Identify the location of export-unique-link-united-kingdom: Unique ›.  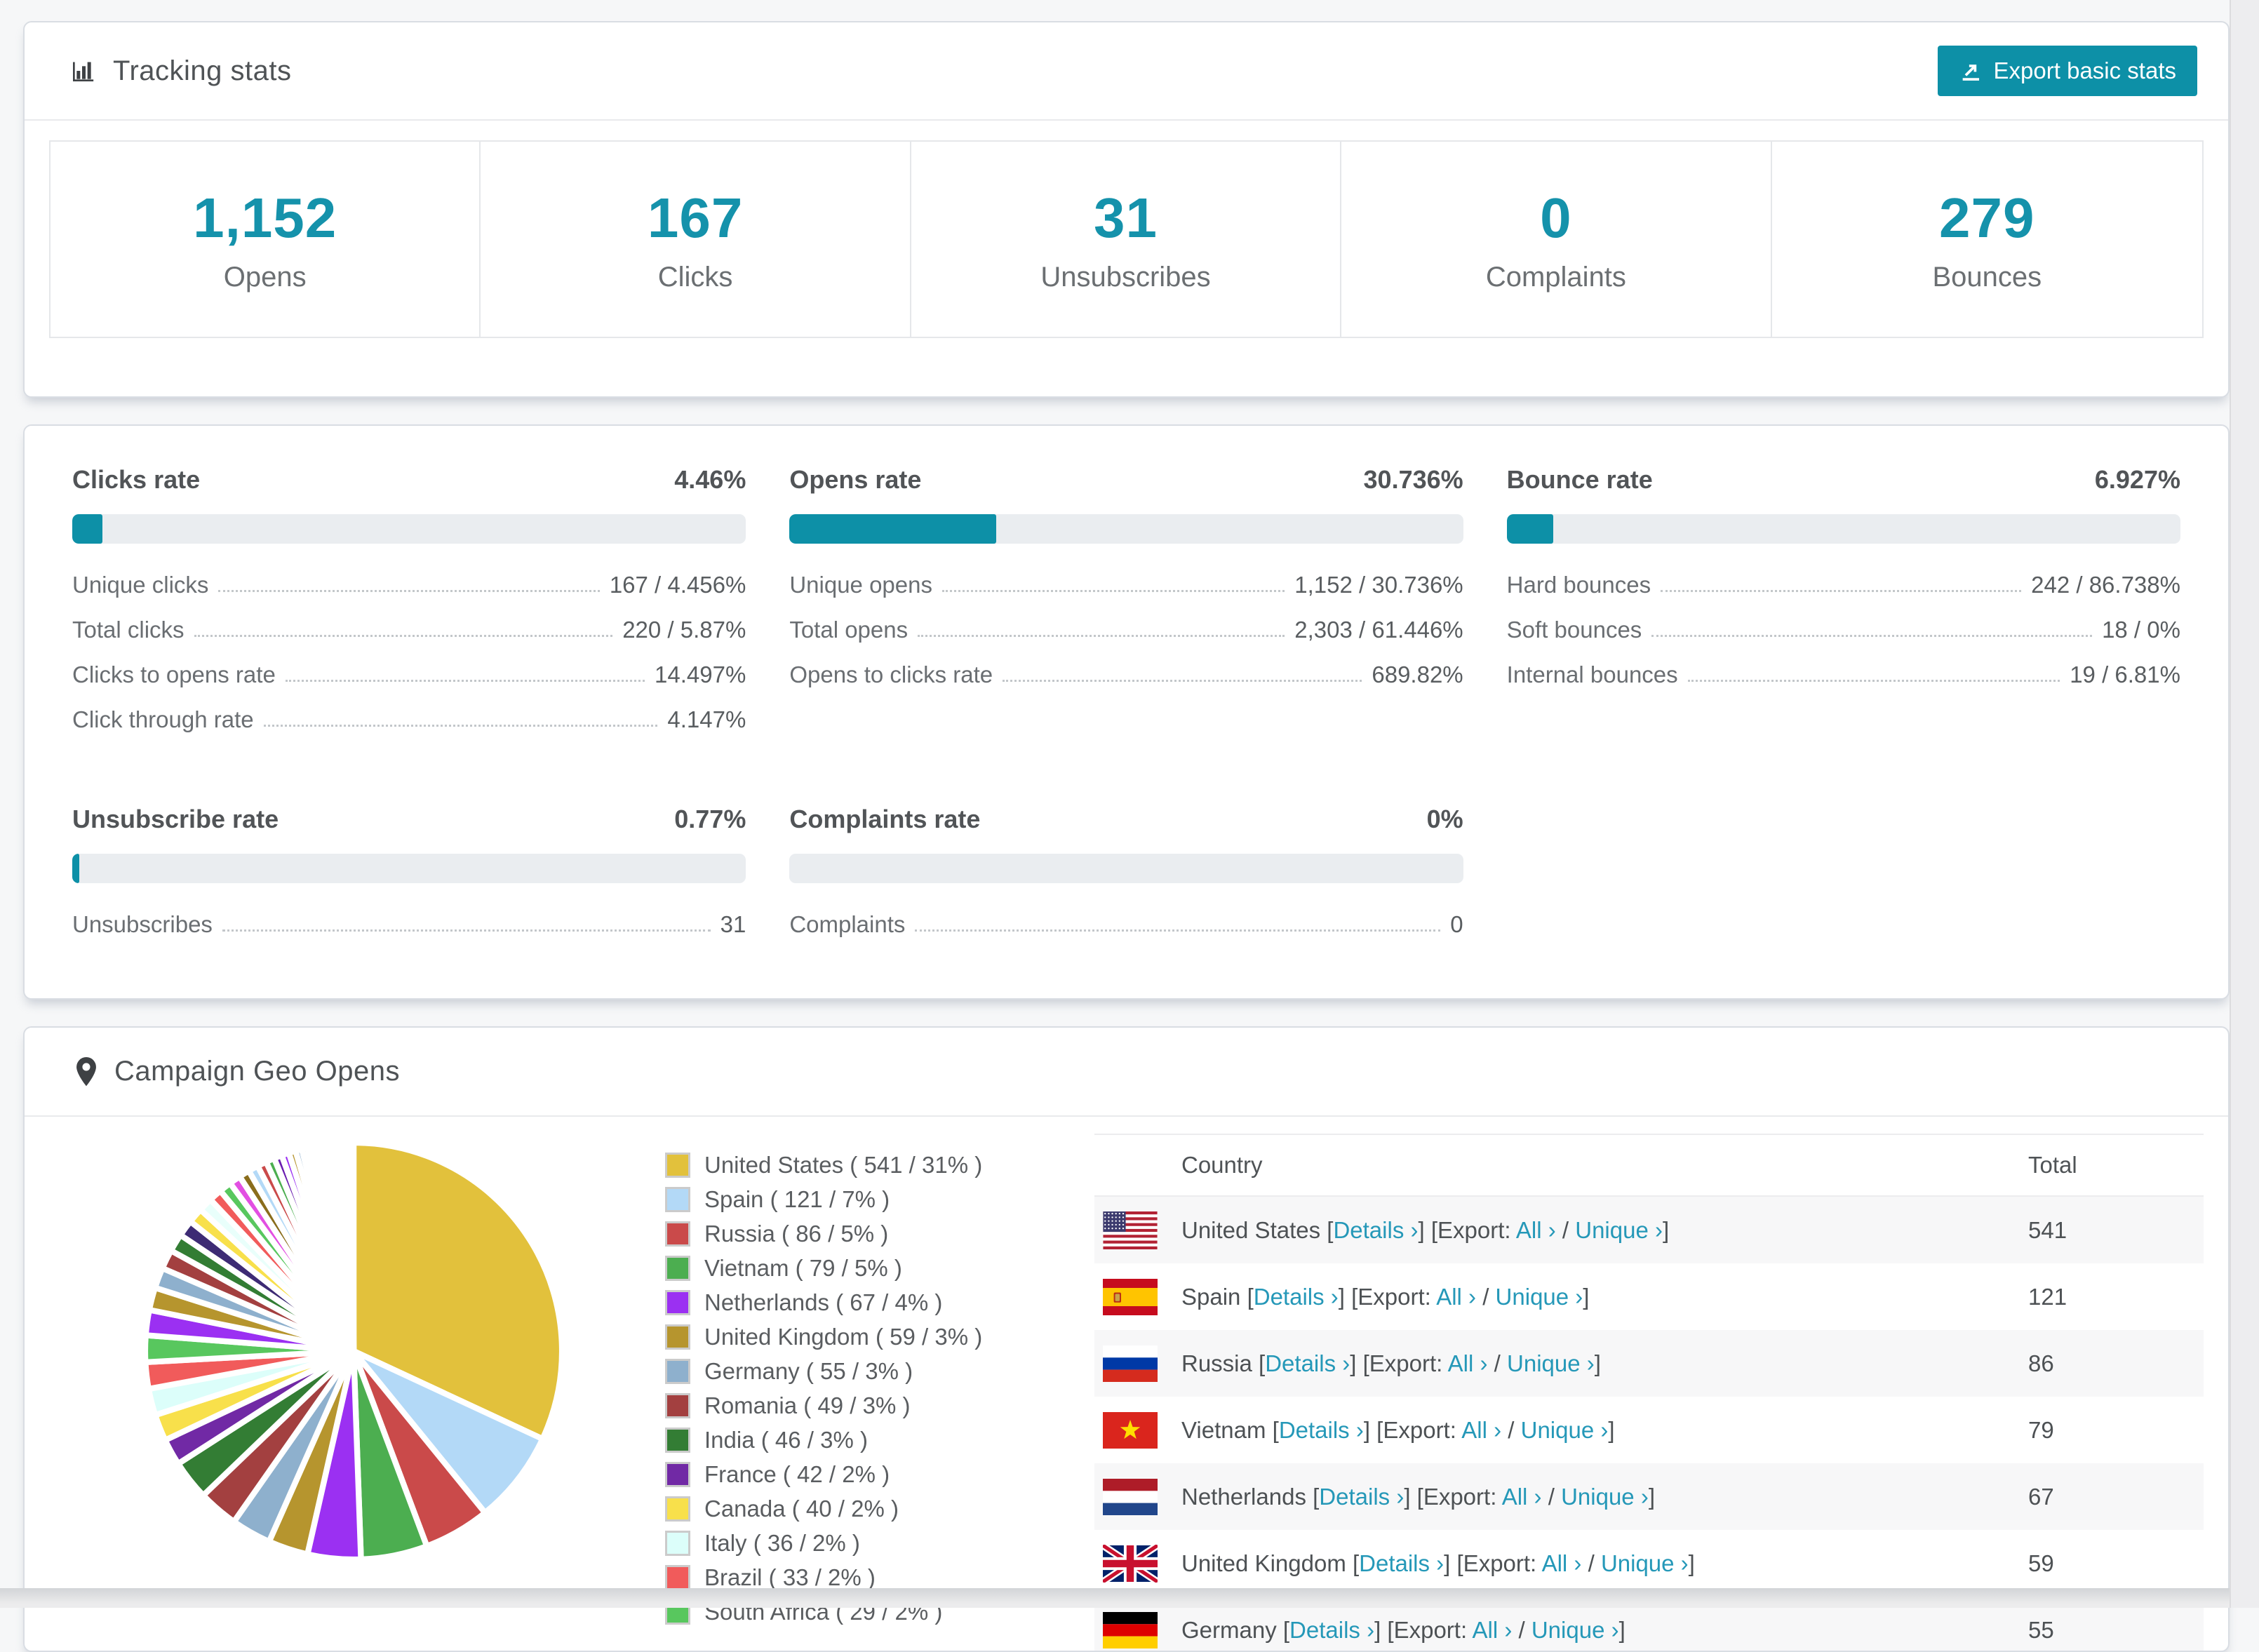
(1645, 1563).